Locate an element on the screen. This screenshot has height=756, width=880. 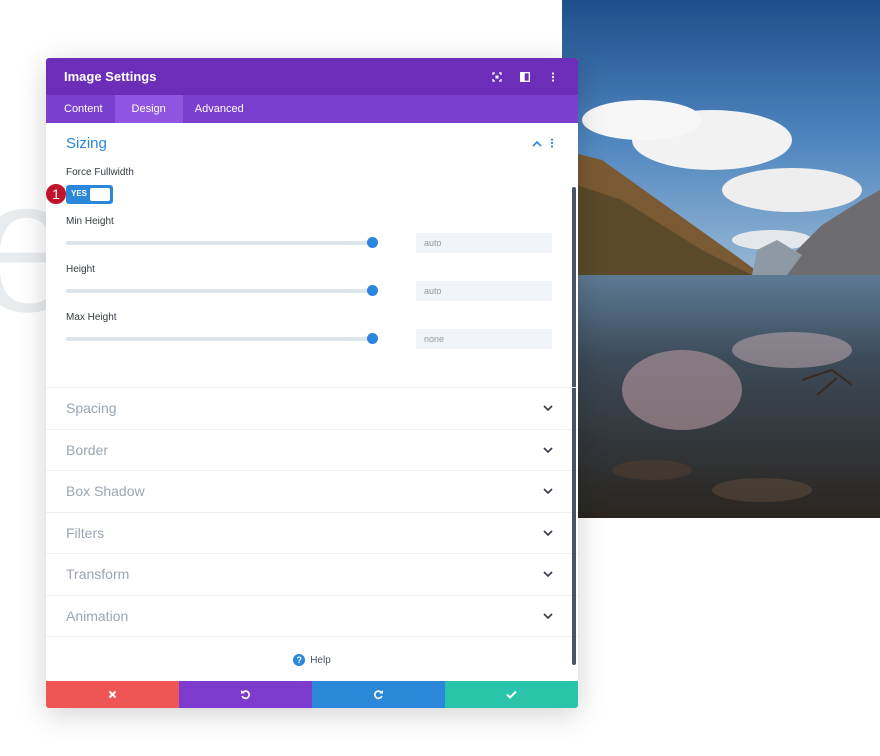
save-button is located at coordinates (511, 694).